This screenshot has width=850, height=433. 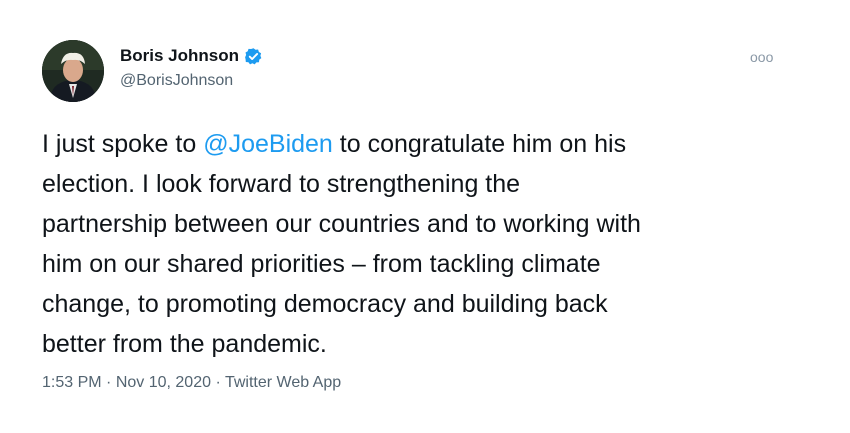 I want to click on avatar, so click(x=73, y=71).